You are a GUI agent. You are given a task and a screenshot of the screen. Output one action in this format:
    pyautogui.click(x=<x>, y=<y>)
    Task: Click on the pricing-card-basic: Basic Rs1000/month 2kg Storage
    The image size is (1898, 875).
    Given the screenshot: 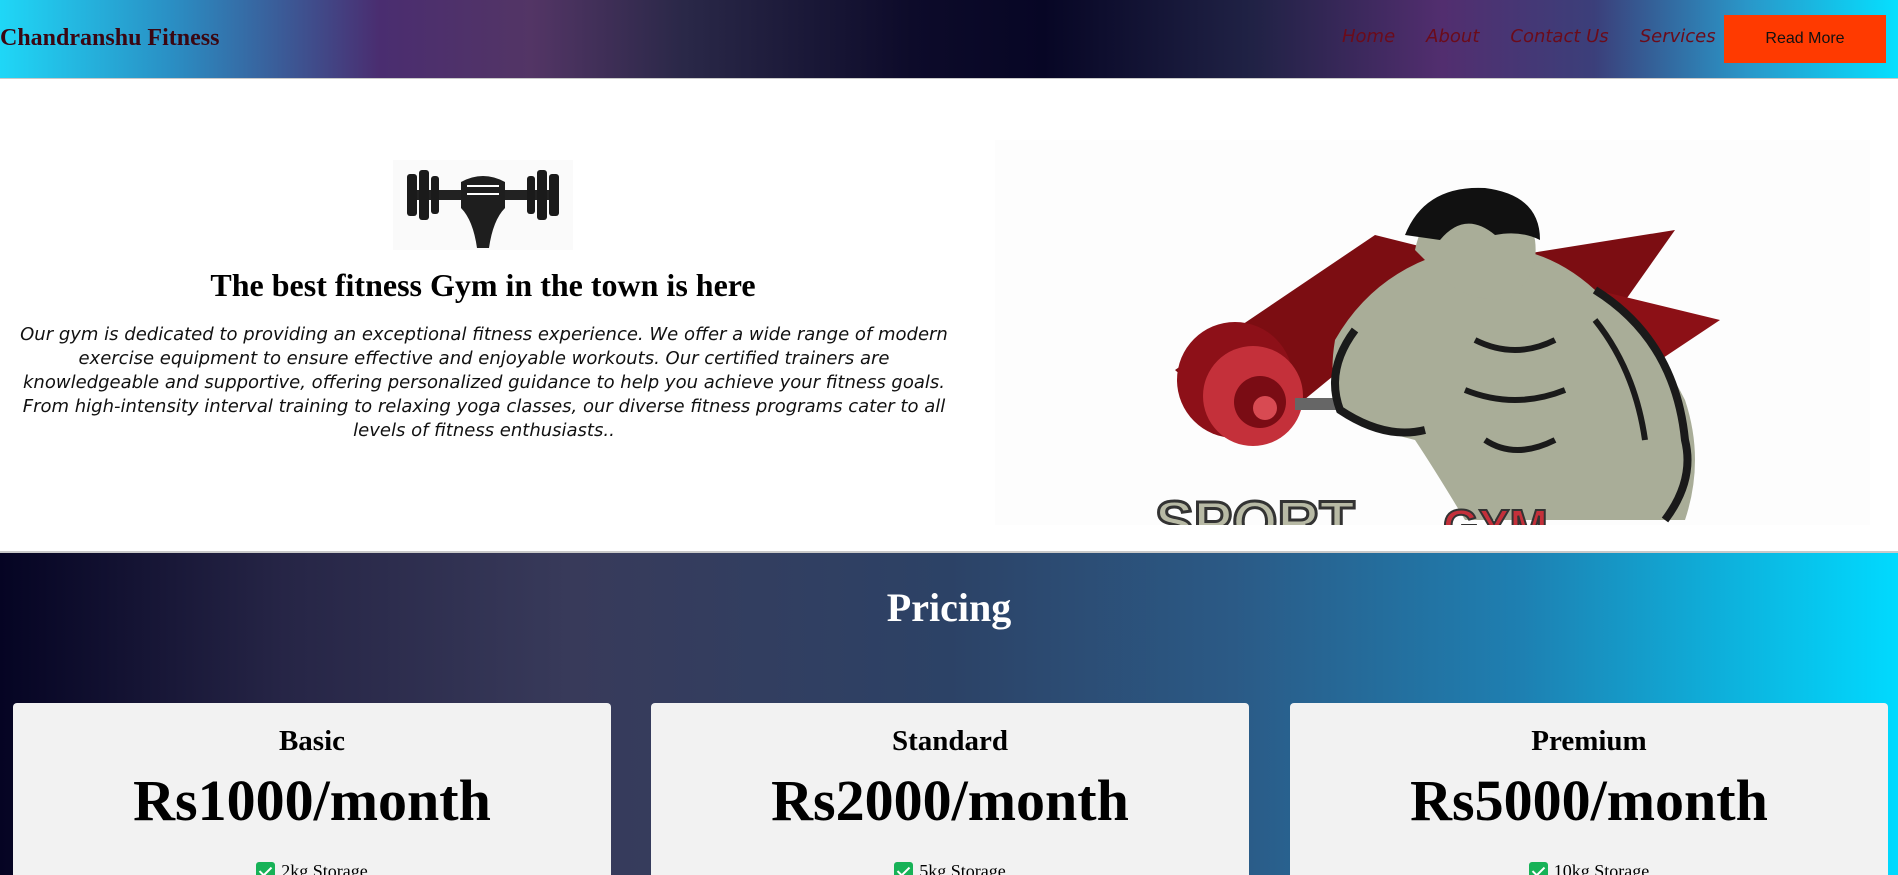 What is the action you would take?
    pyautogui.click(x=312, y=789)
    